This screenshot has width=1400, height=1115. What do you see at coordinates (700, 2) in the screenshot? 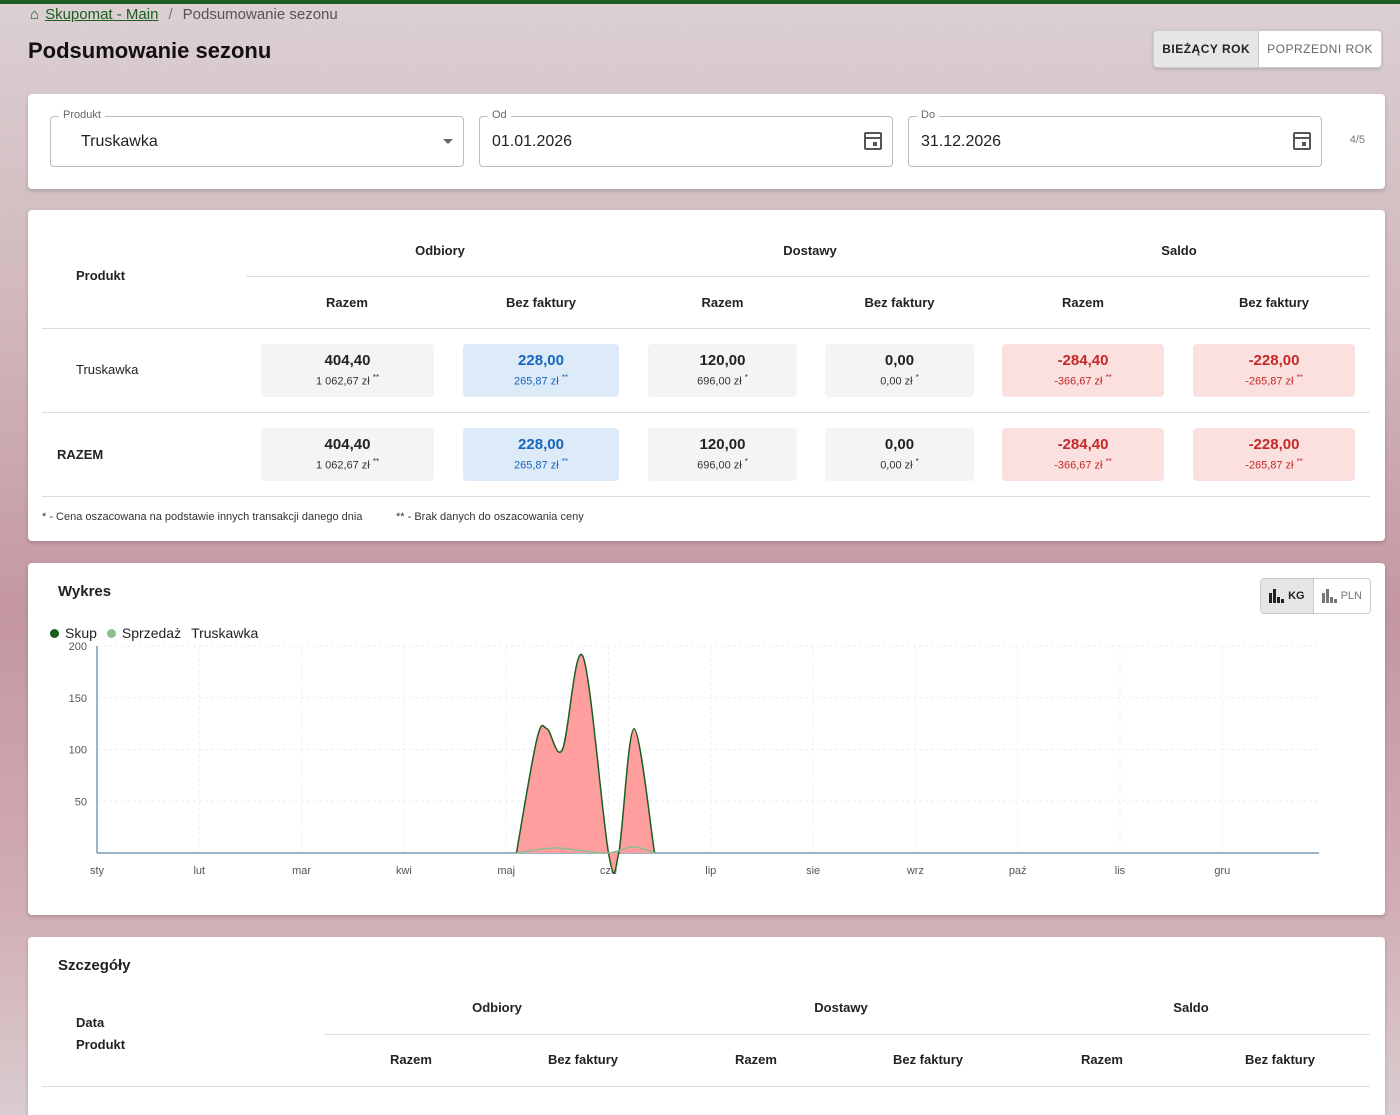
I see `top-accent-bar` at bounding box center [700, 2].